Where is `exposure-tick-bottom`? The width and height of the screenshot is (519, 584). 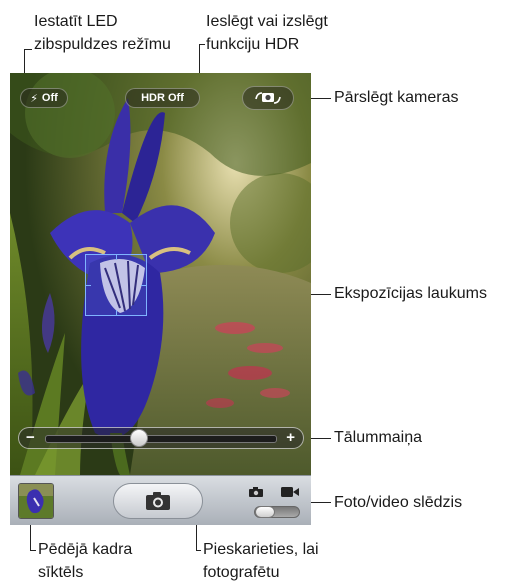 exposure-tick-bottom is located at coordinates (116, 312).